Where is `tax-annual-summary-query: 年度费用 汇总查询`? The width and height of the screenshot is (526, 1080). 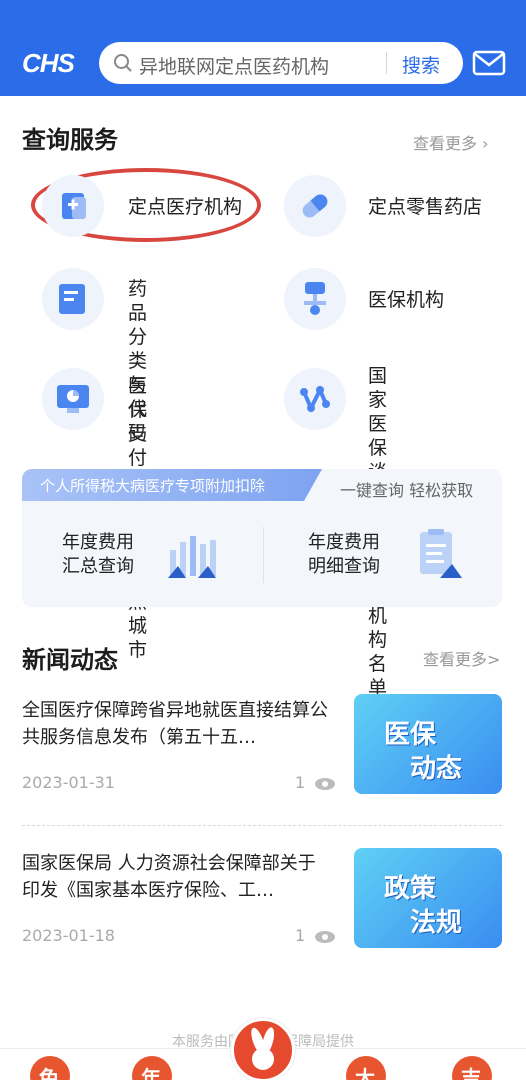
tax-annual-summary-query: 年度费用 汇总查询 is located at coordinates (98, 555).